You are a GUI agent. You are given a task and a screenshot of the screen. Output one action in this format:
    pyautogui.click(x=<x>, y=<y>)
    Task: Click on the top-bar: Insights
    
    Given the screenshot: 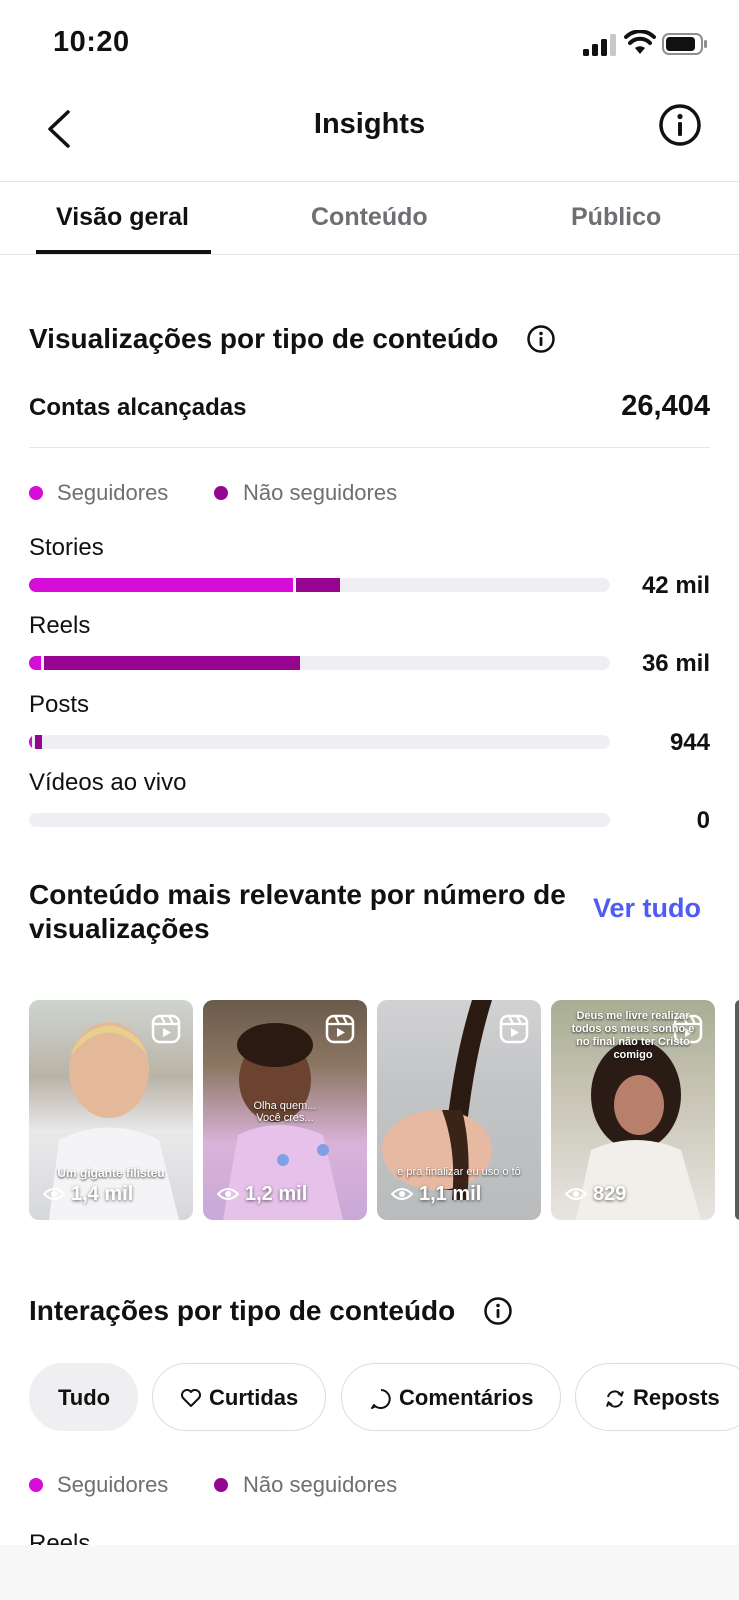 What is the action you would take?
    pyautogui.click(x=369, y=131)
    